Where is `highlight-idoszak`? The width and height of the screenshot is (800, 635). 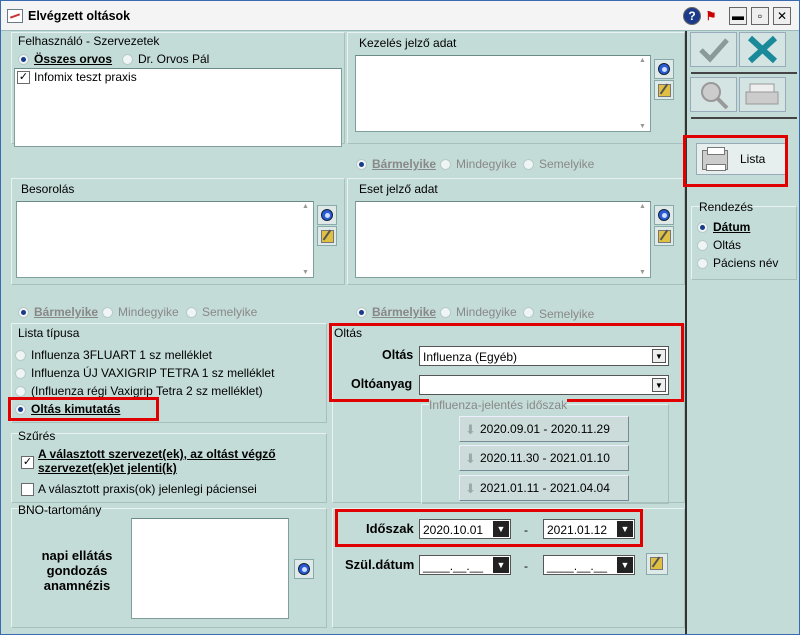 highlight-idoszak is located at coordinates (489, 528).